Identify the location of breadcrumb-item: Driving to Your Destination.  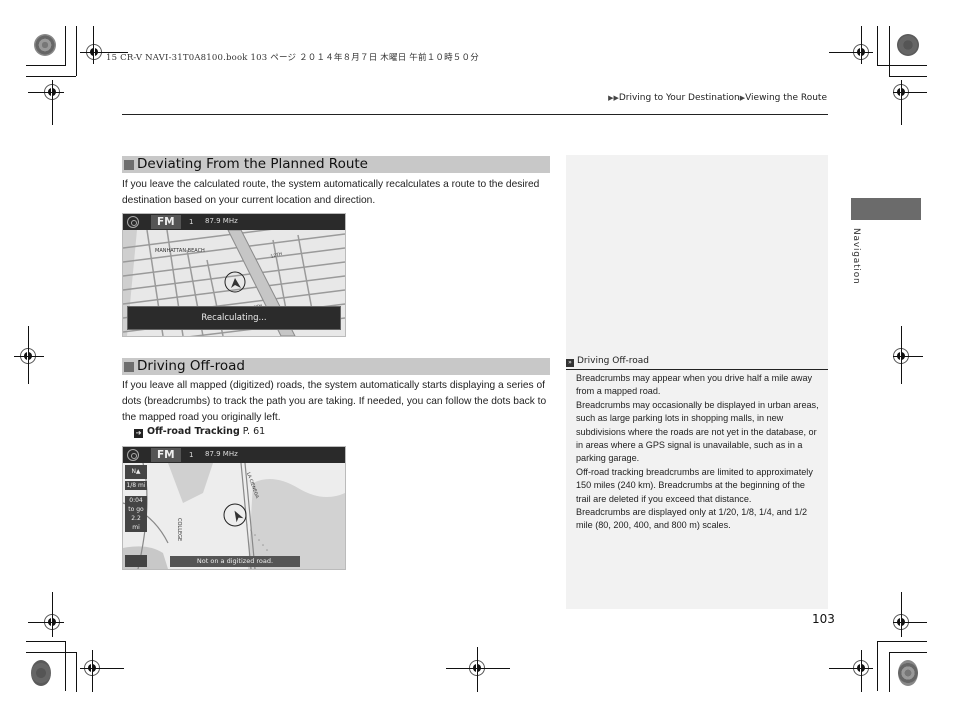
(679, 98).